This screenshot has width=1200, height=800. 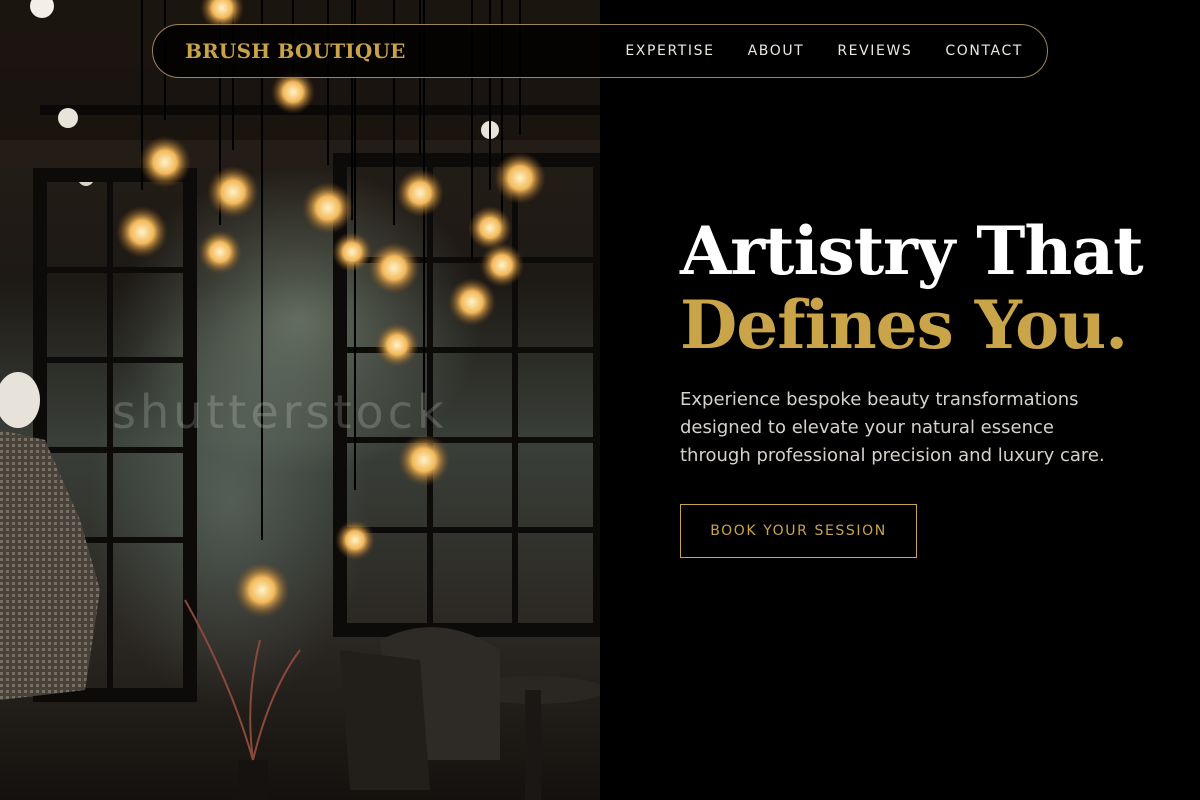 I want to click on book-session-button: BOOK YOUR SESSION, so click(x=798, y=531).